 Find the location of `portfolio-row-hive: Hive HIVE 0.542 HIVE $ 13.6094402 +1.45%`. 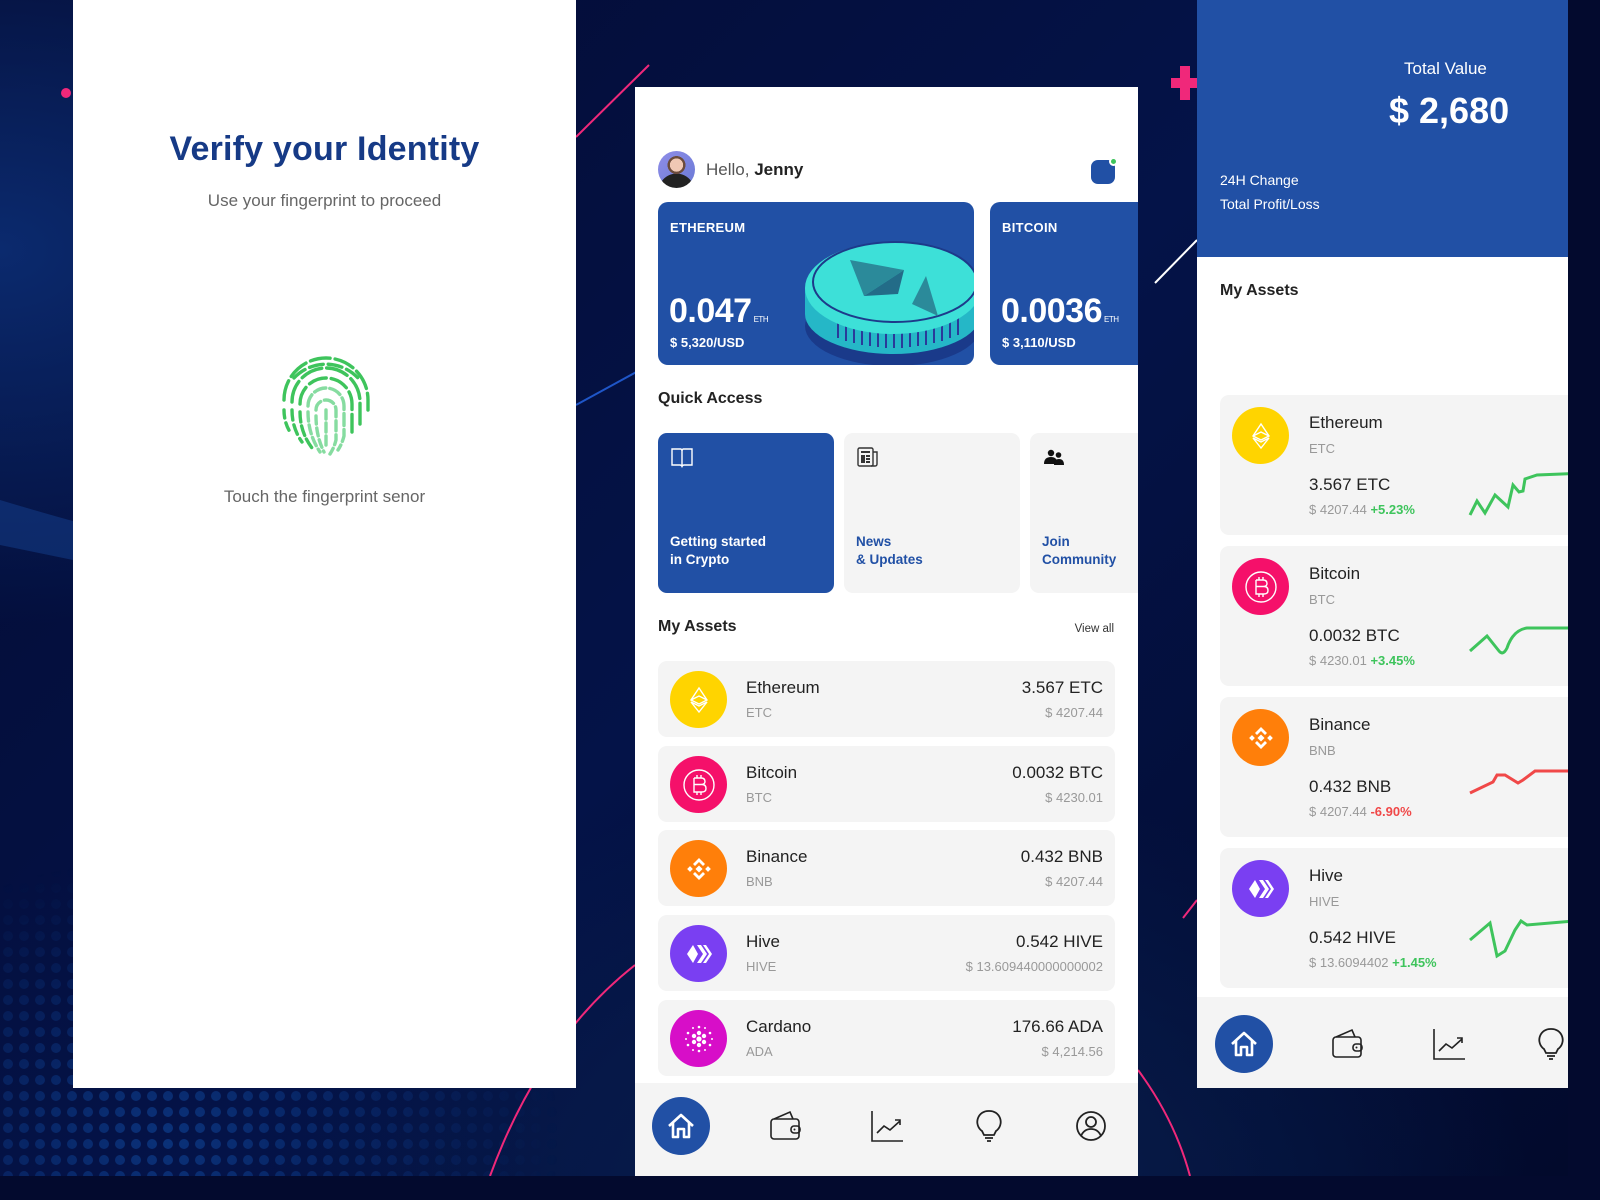

portfolio-row-hive: Hive HIVE 0.542 HIVE $ 13.6094402 +1.45% is located at coordinates (1394, 918).